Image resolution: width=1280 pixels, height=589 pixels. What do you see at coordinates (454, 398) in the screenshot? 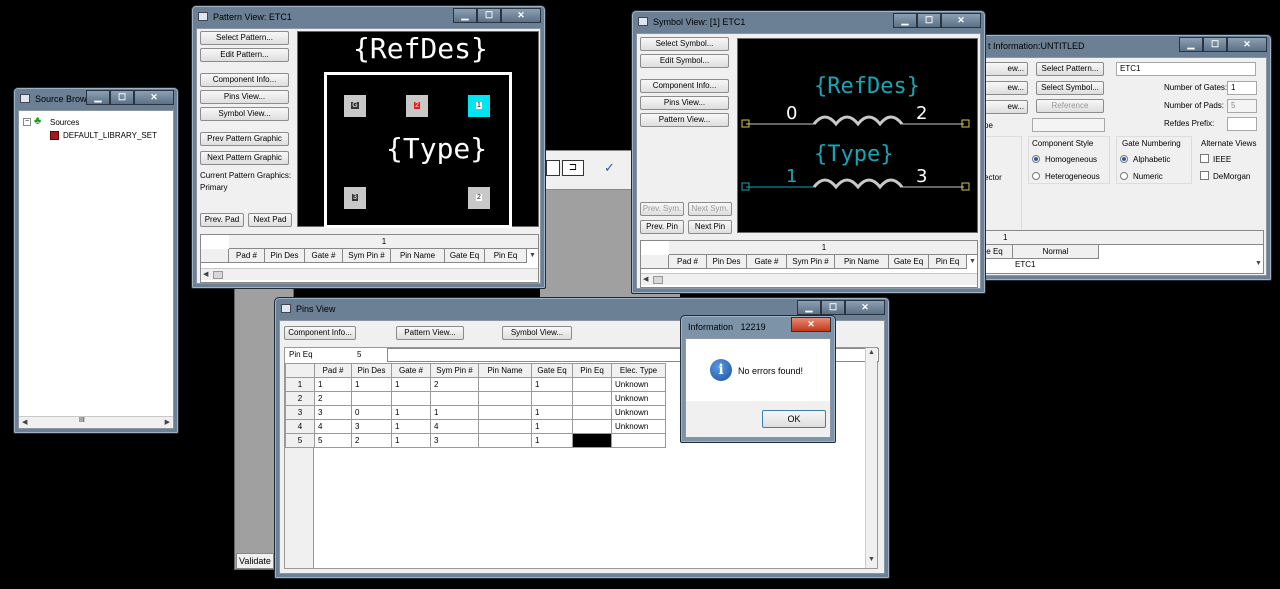
I see `cell-sym-pin` at bounding box center [454, 398].